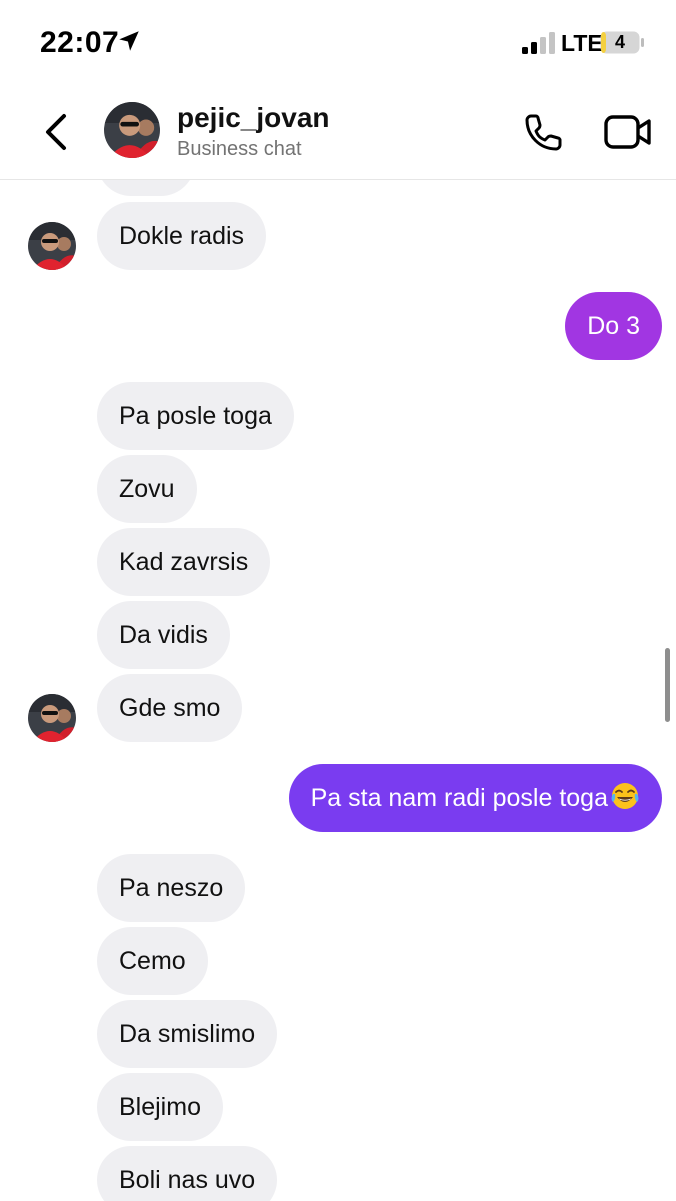 This screenshot has width=676, height=1201. I want to click on message-text: Pa sta nam radi posle toga, so click(459, 798).